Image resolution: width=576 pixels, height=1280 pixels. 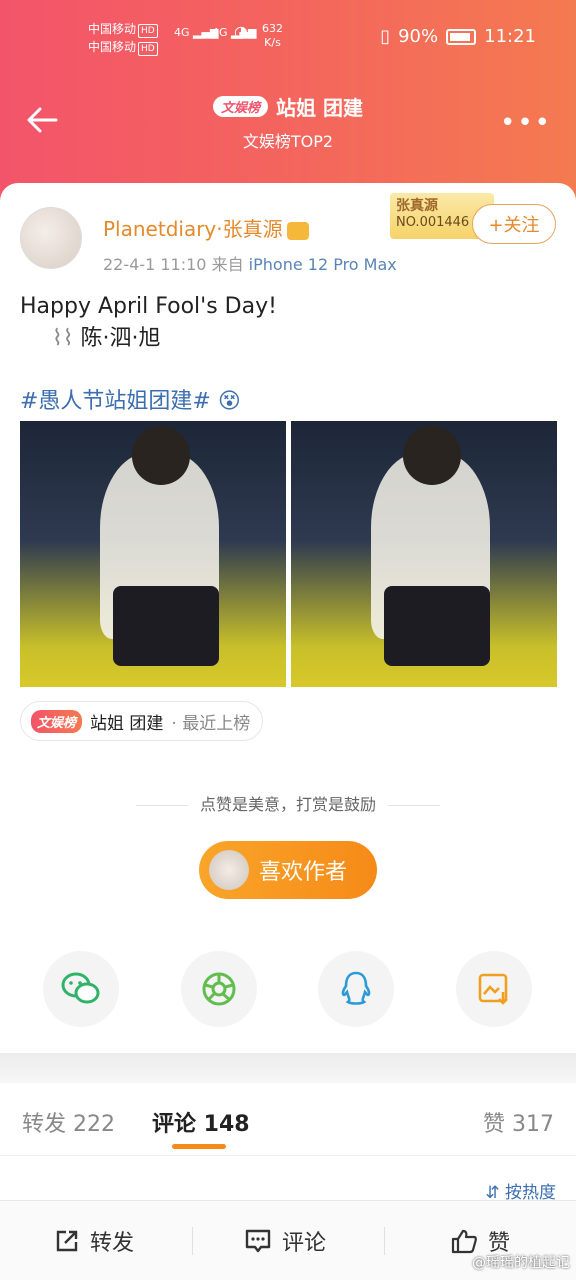 What do you see at coordinates (229, 401) in the screenshot?
I see `emoji-icon: 😵` at bounding box center [229, 401].